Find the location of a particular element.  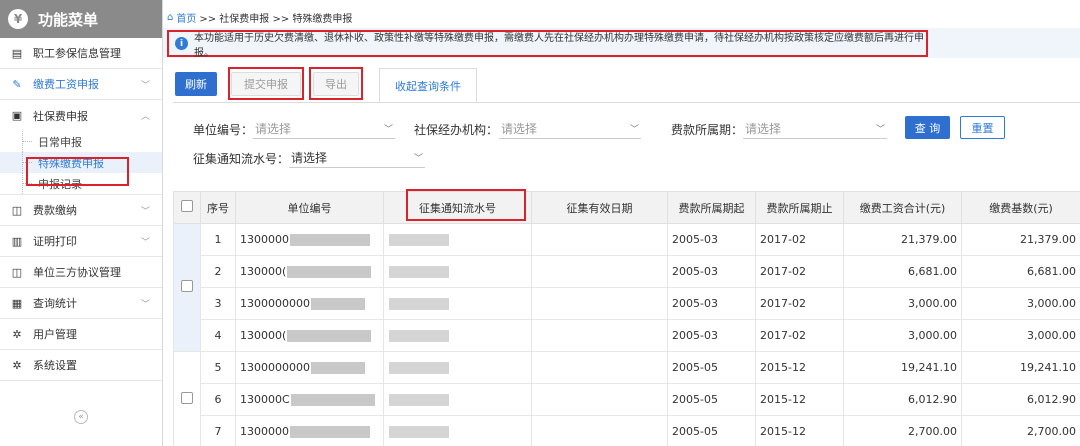

btn-label: 重置 is located at coordinates (982, 128).